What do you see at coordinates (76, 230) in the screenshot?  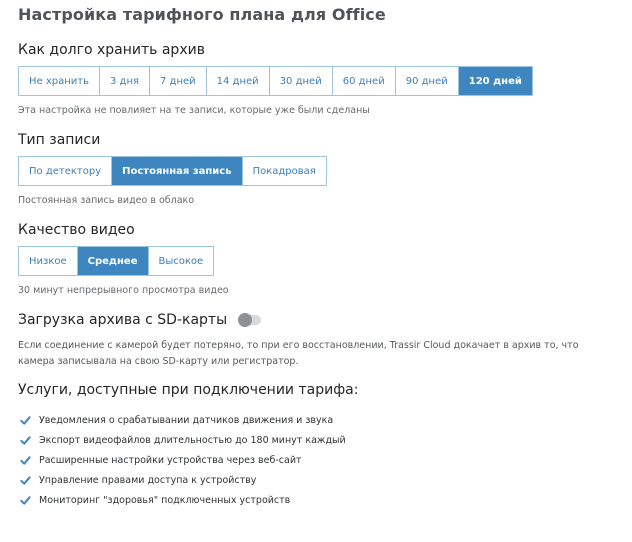 I see `quality-section-title: Качество видео` at bounding box center [76, 230].